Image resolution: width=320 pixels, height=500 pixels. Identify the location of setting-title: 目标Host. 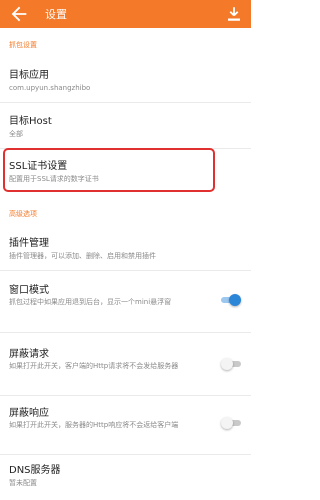
(30, 121).